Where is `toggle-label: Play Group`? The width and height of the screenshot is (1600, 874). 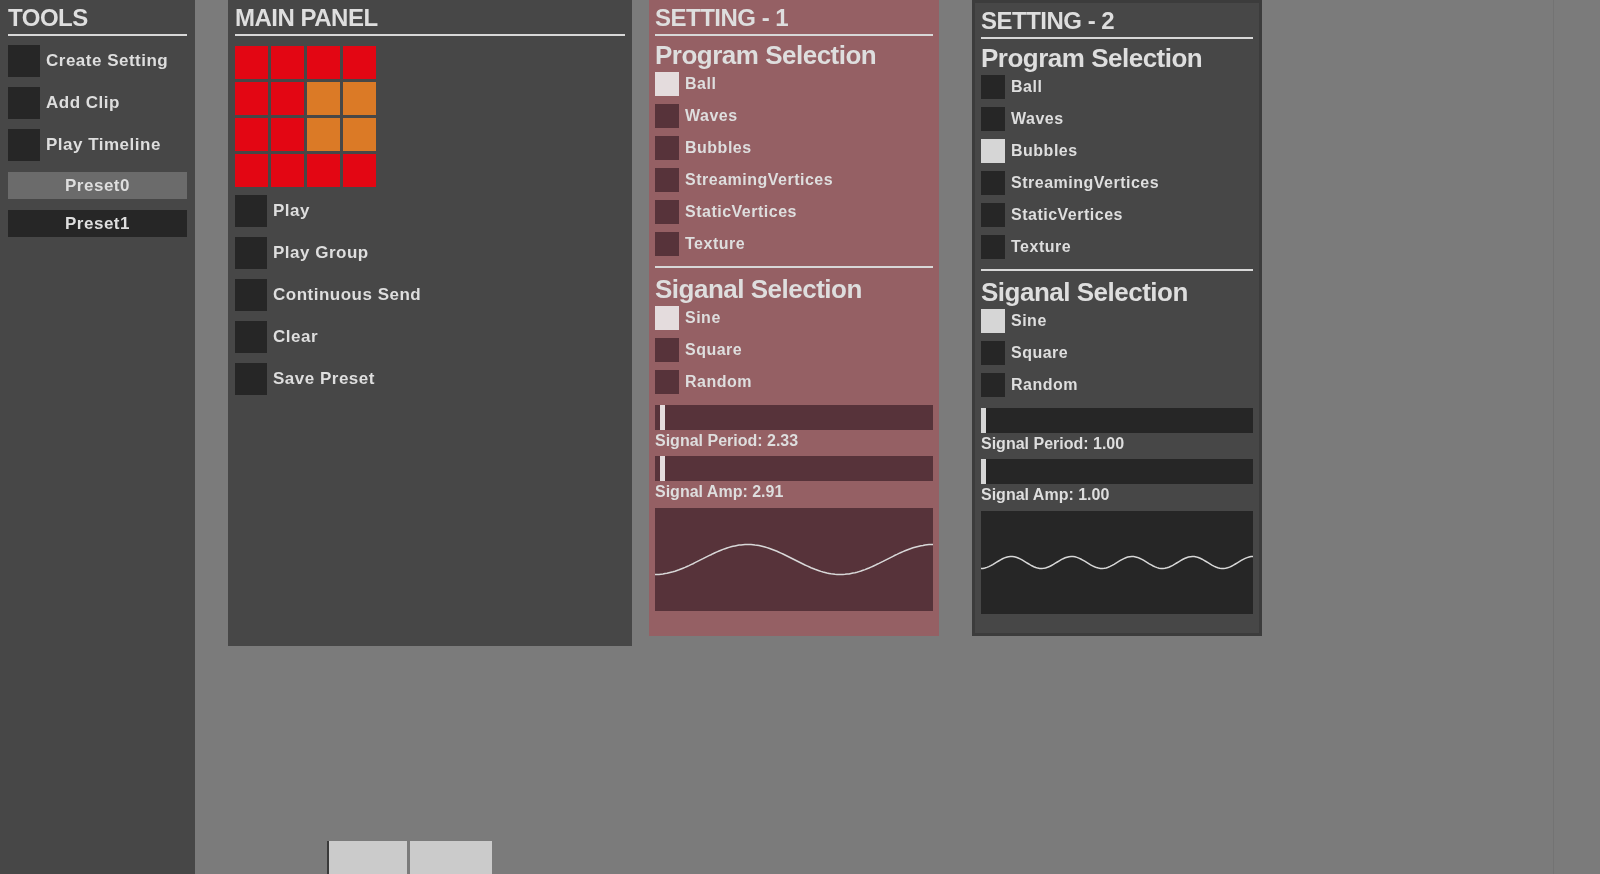 toggle-label: Play Group is located at coordinates (321, 253).